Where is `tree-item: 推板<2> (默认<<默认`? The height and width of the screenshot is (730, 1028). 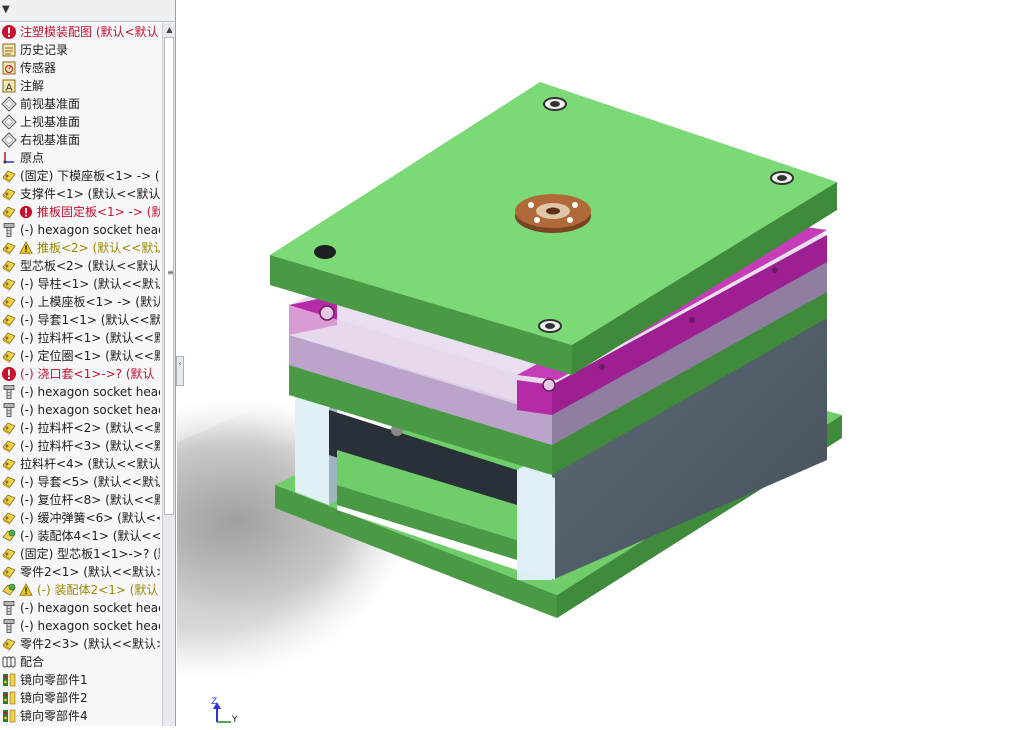
tree-item: 推板<2> (默认<<默认 is located at coordinates (80, 248).